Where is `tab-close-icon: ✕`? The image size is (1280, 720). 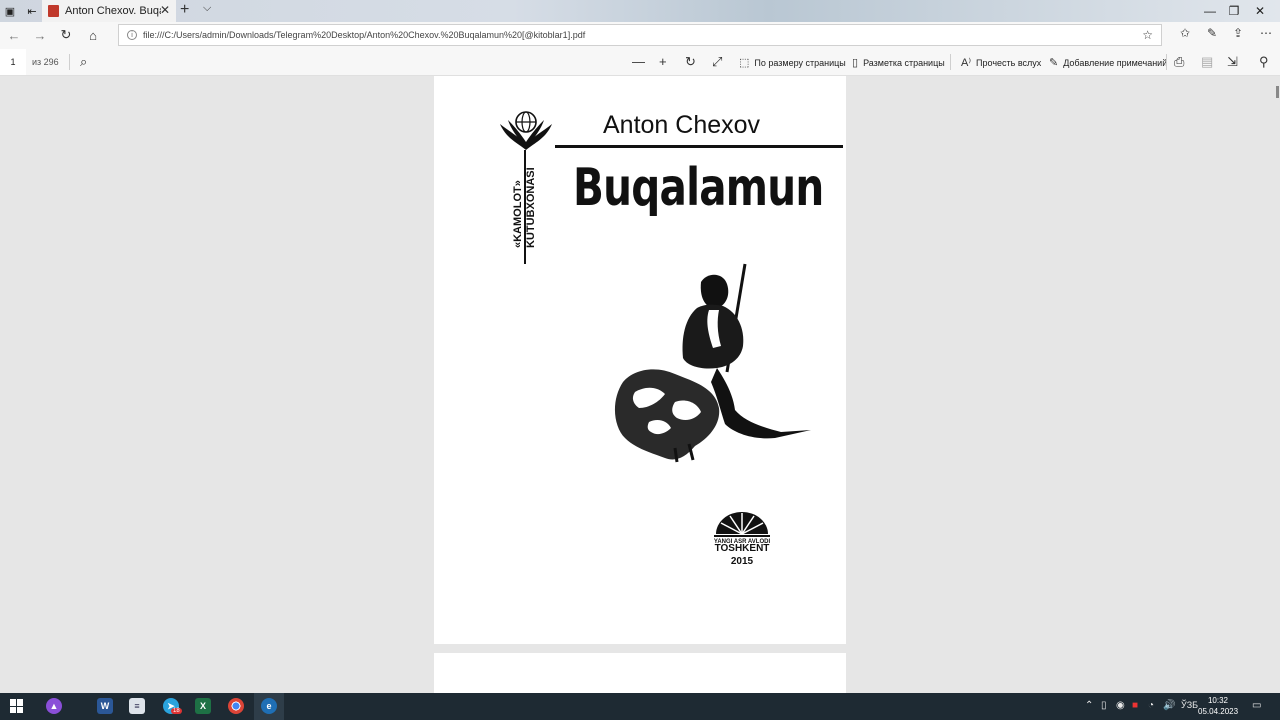 tab-close-icon: ✕ is located at coordinates (165, 10).